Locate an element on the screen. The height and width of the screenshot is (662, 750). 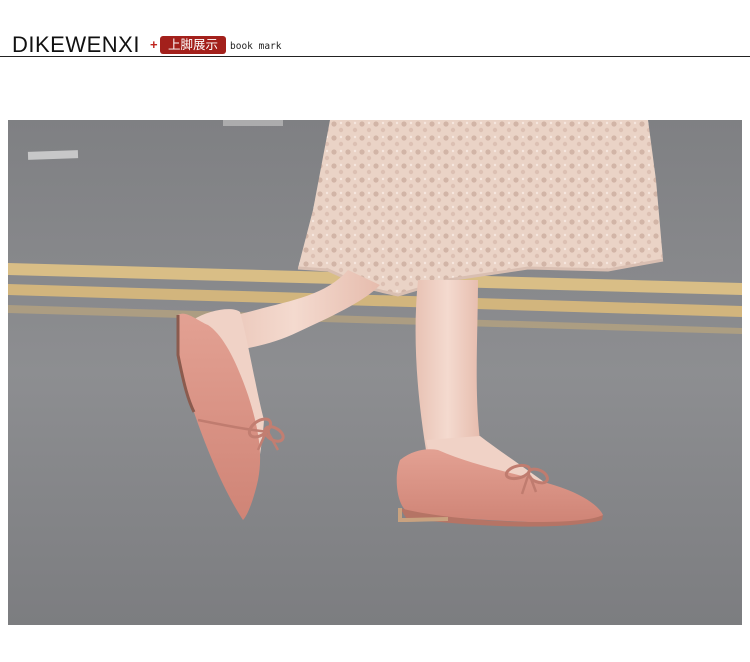
header-divider is located at coordinates (375, 56).